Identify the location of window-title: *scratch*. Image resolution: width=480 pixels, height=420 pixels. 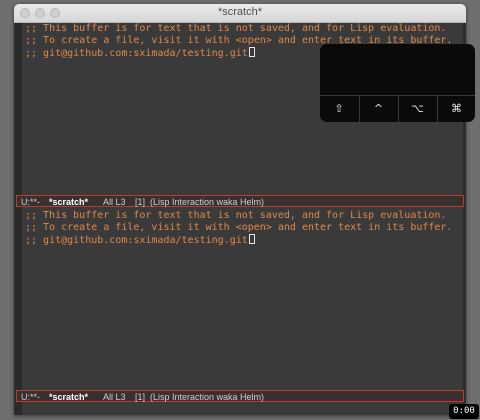
(240, 12).